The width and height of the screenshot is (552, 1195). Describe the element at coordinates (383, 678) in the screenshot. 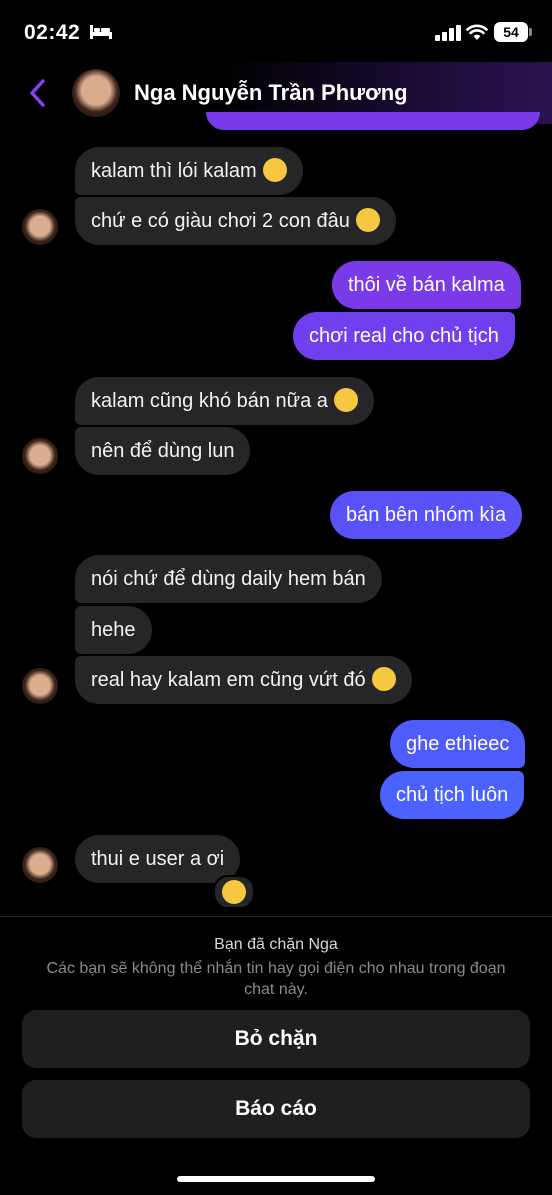

I see `laughing-tears-emoji-icon` at that location.